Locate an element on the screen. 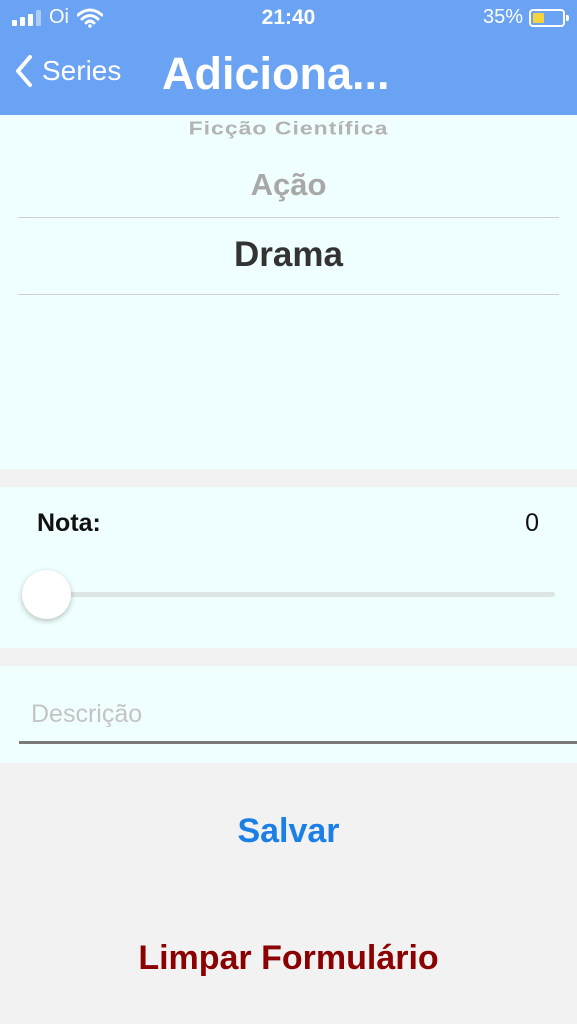 This screenshot has height=1024, width=577. picker-option-drama-selected: Drama is located at coordinates (288, 255).